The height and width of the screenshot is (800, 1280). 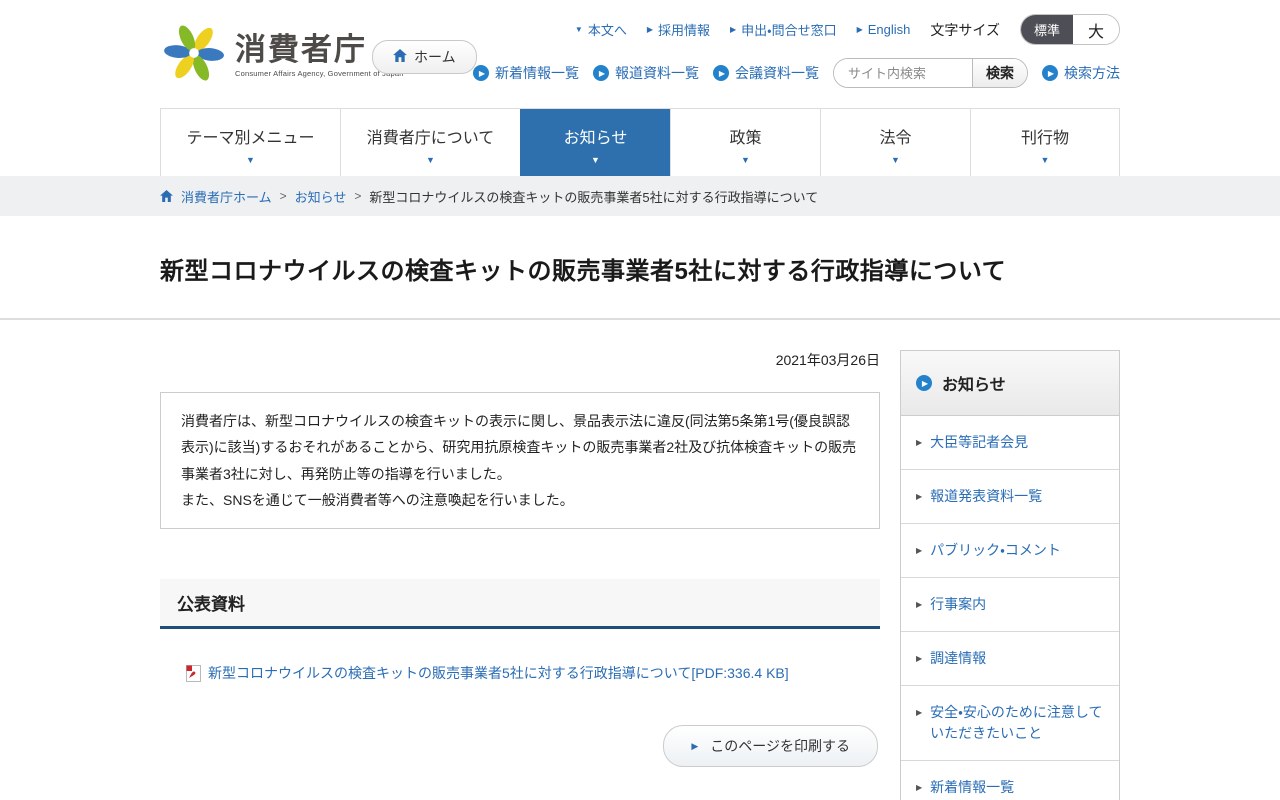 I want to click on font-size-large-button: 大, so click(x=1095, y=29).